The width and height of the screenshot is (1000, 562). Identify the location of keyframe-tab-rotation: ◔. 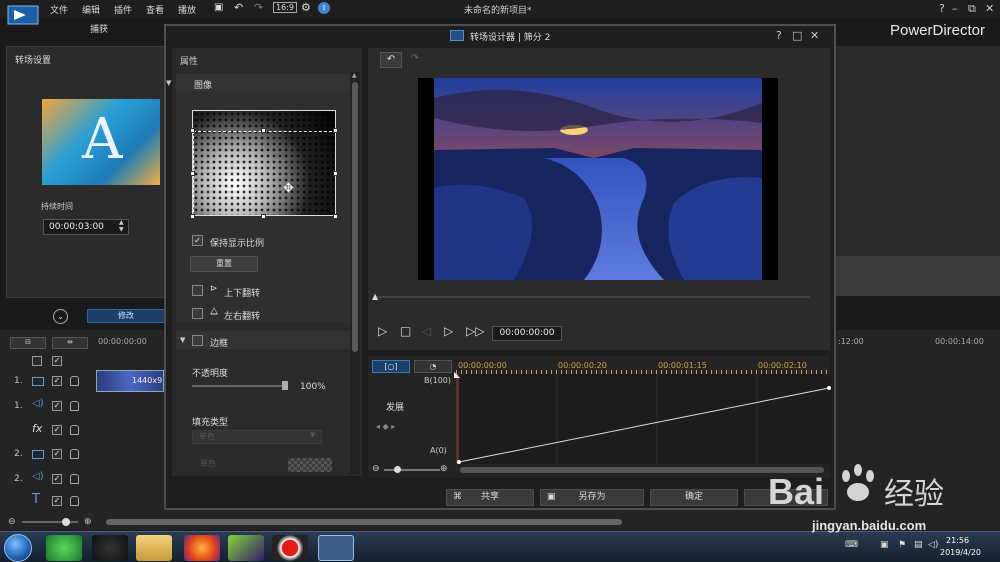
(433, 366).